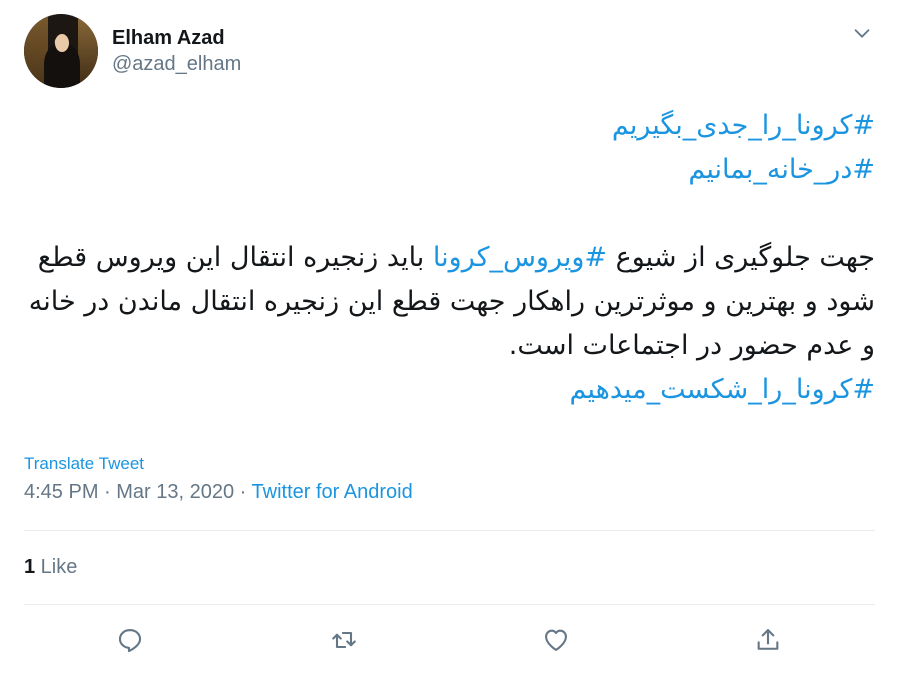 This screenshot has height=677, width=897. What do you see at coordinates (175, 492) in the screenshot?
I see `tweet-date: Mar 13, 2020` at bounding box center [175, 492].